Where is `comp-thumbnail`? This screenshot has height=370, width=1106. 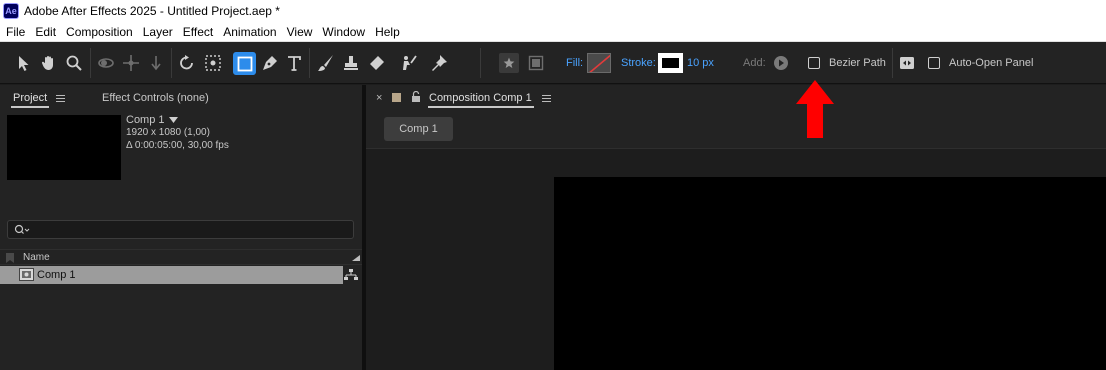
comp-thumbnail is located at coordinates (64, 147).